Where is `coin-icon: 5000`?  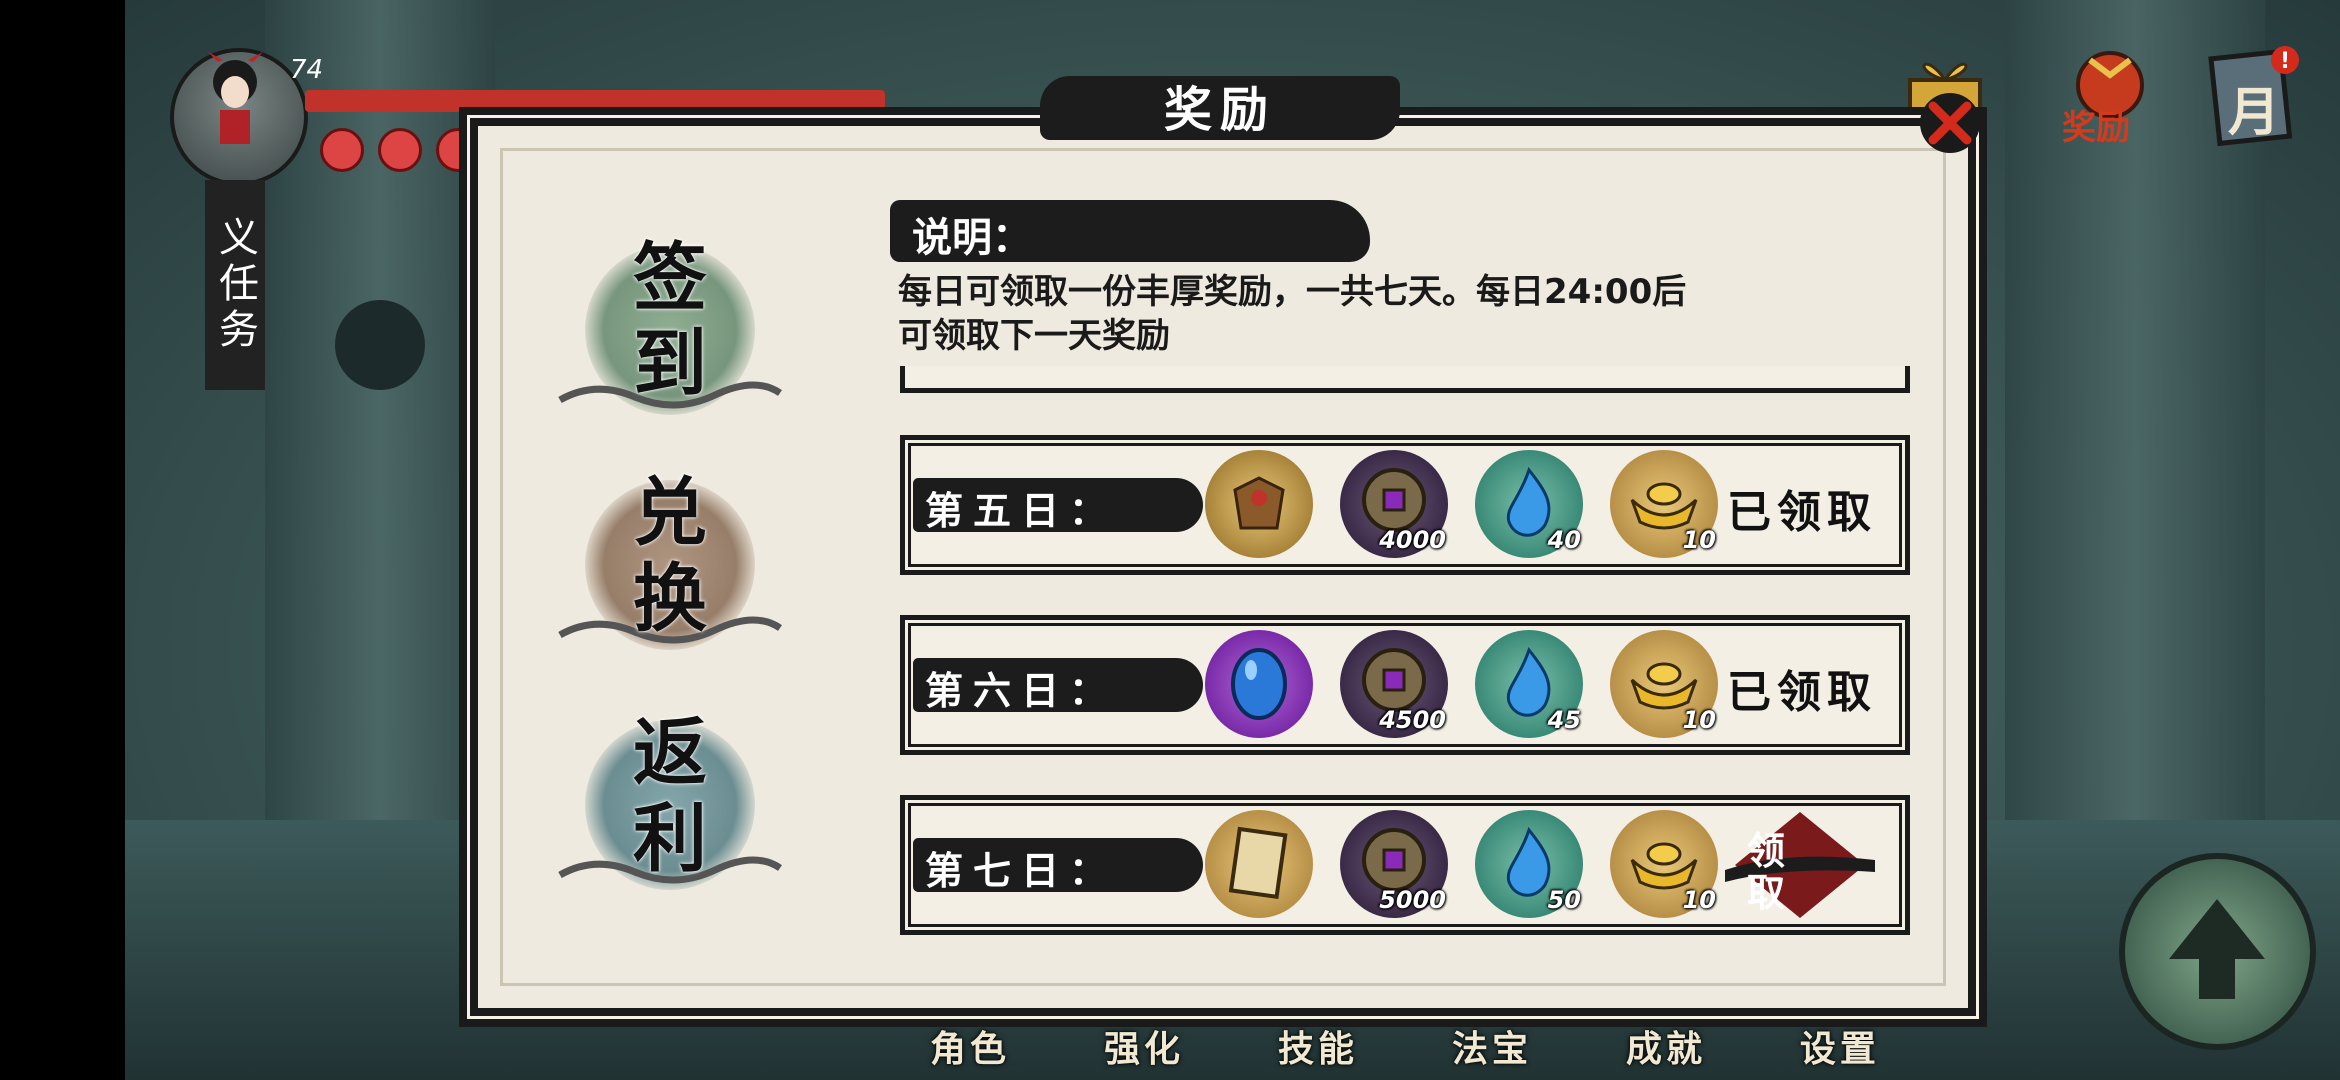
coin-icon: 5000 is located at coordinates (1394, 864).